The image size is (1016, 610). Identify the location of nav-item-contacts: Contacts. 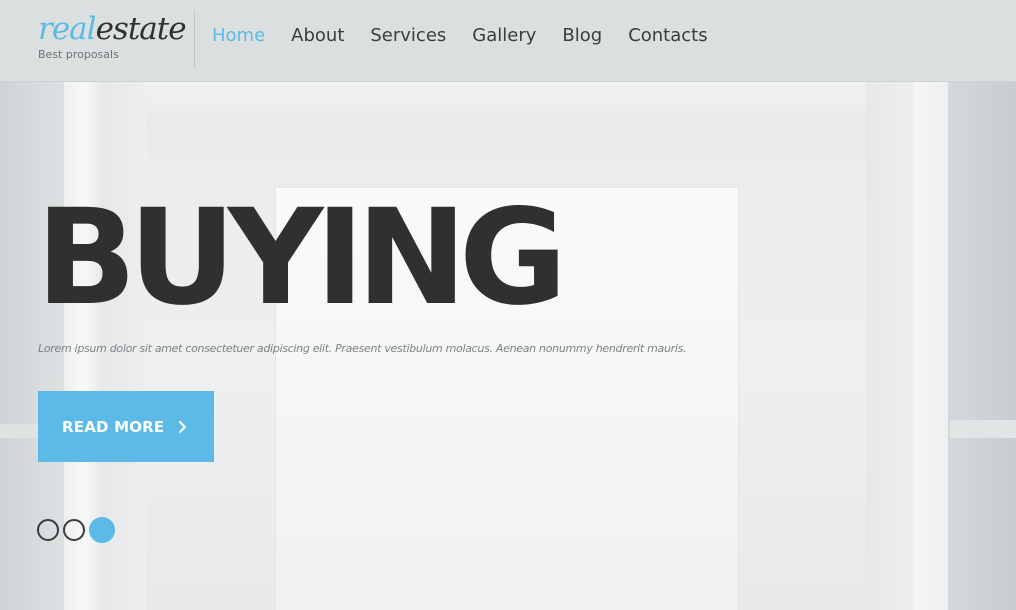
(667, 35).